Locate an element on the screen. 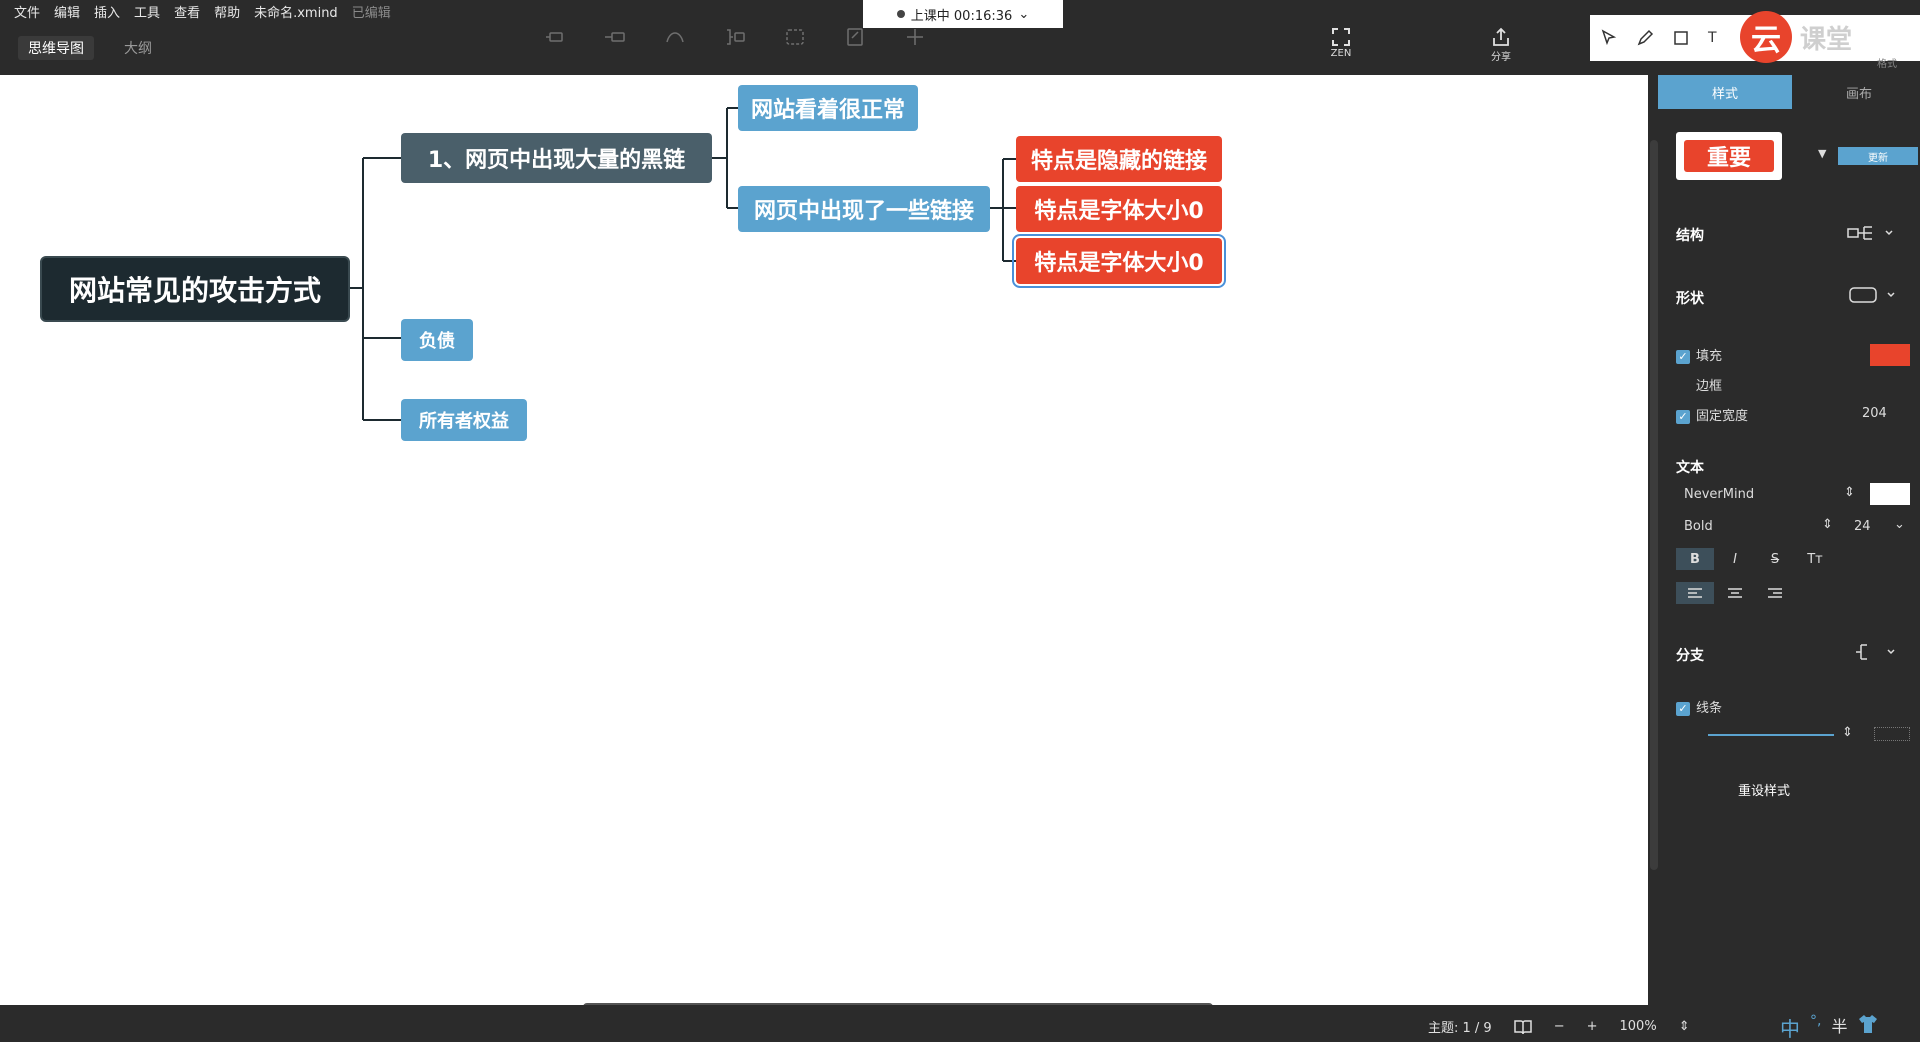 Image resolution: width=1920 pixels, height=1042 pixels. fill-label: 填充 is located at coordinates (1709, 356).